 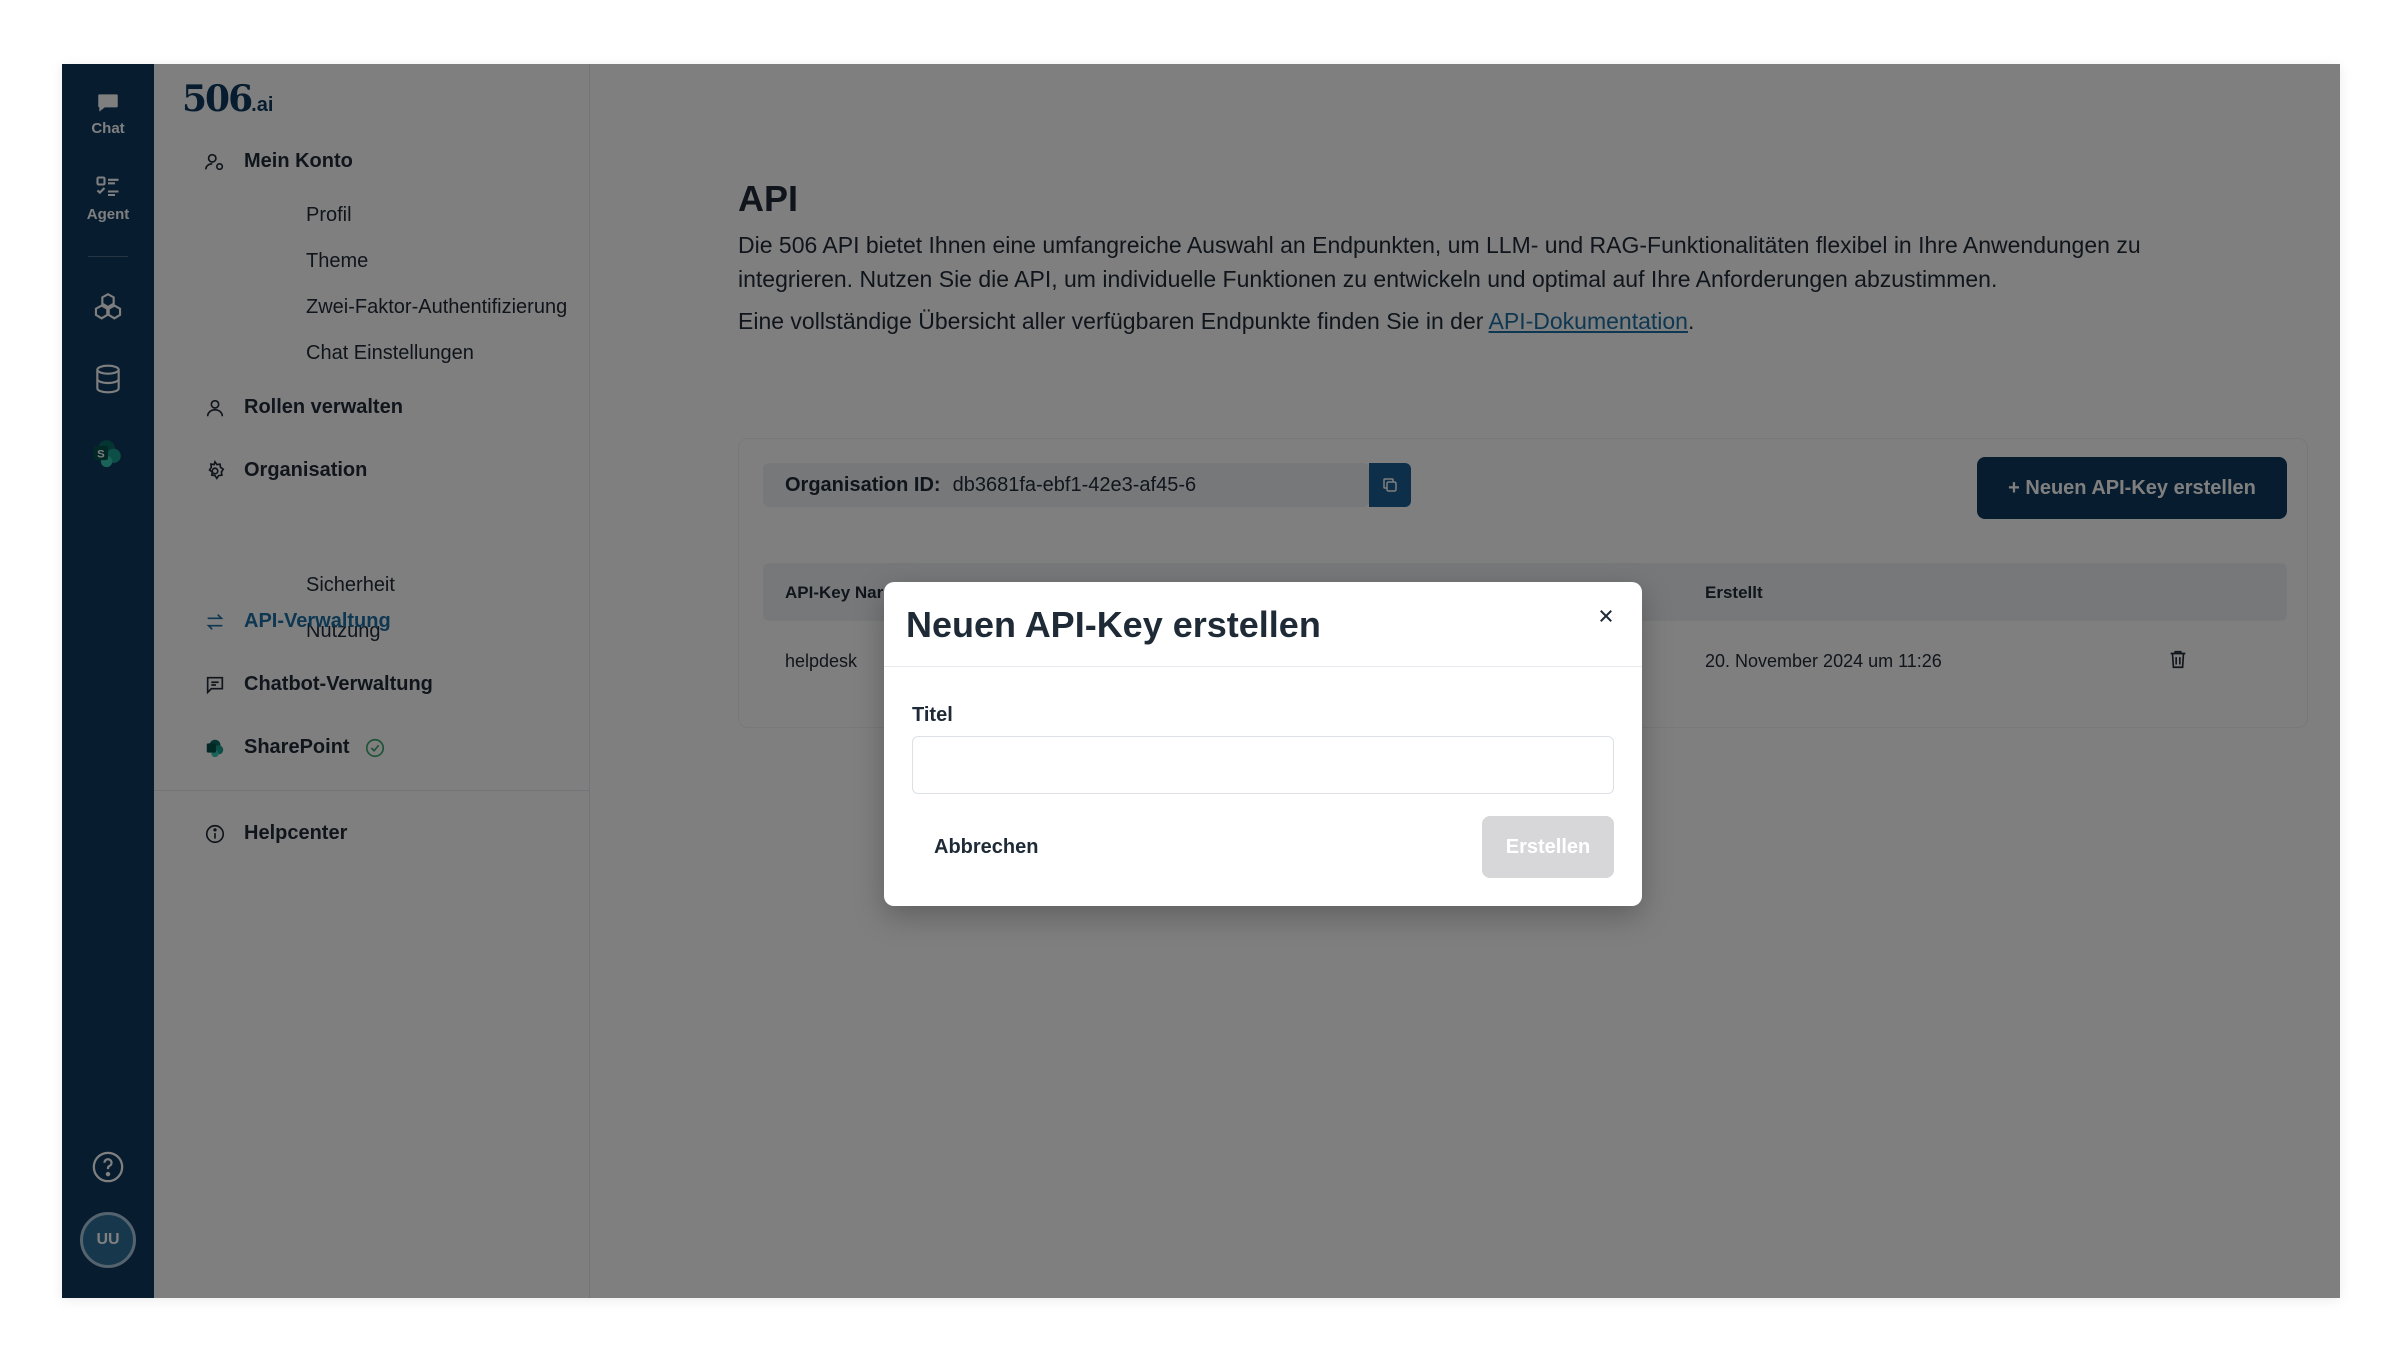 I want to click on cancel-button: Abbrechen, so click(x=987, y=847).